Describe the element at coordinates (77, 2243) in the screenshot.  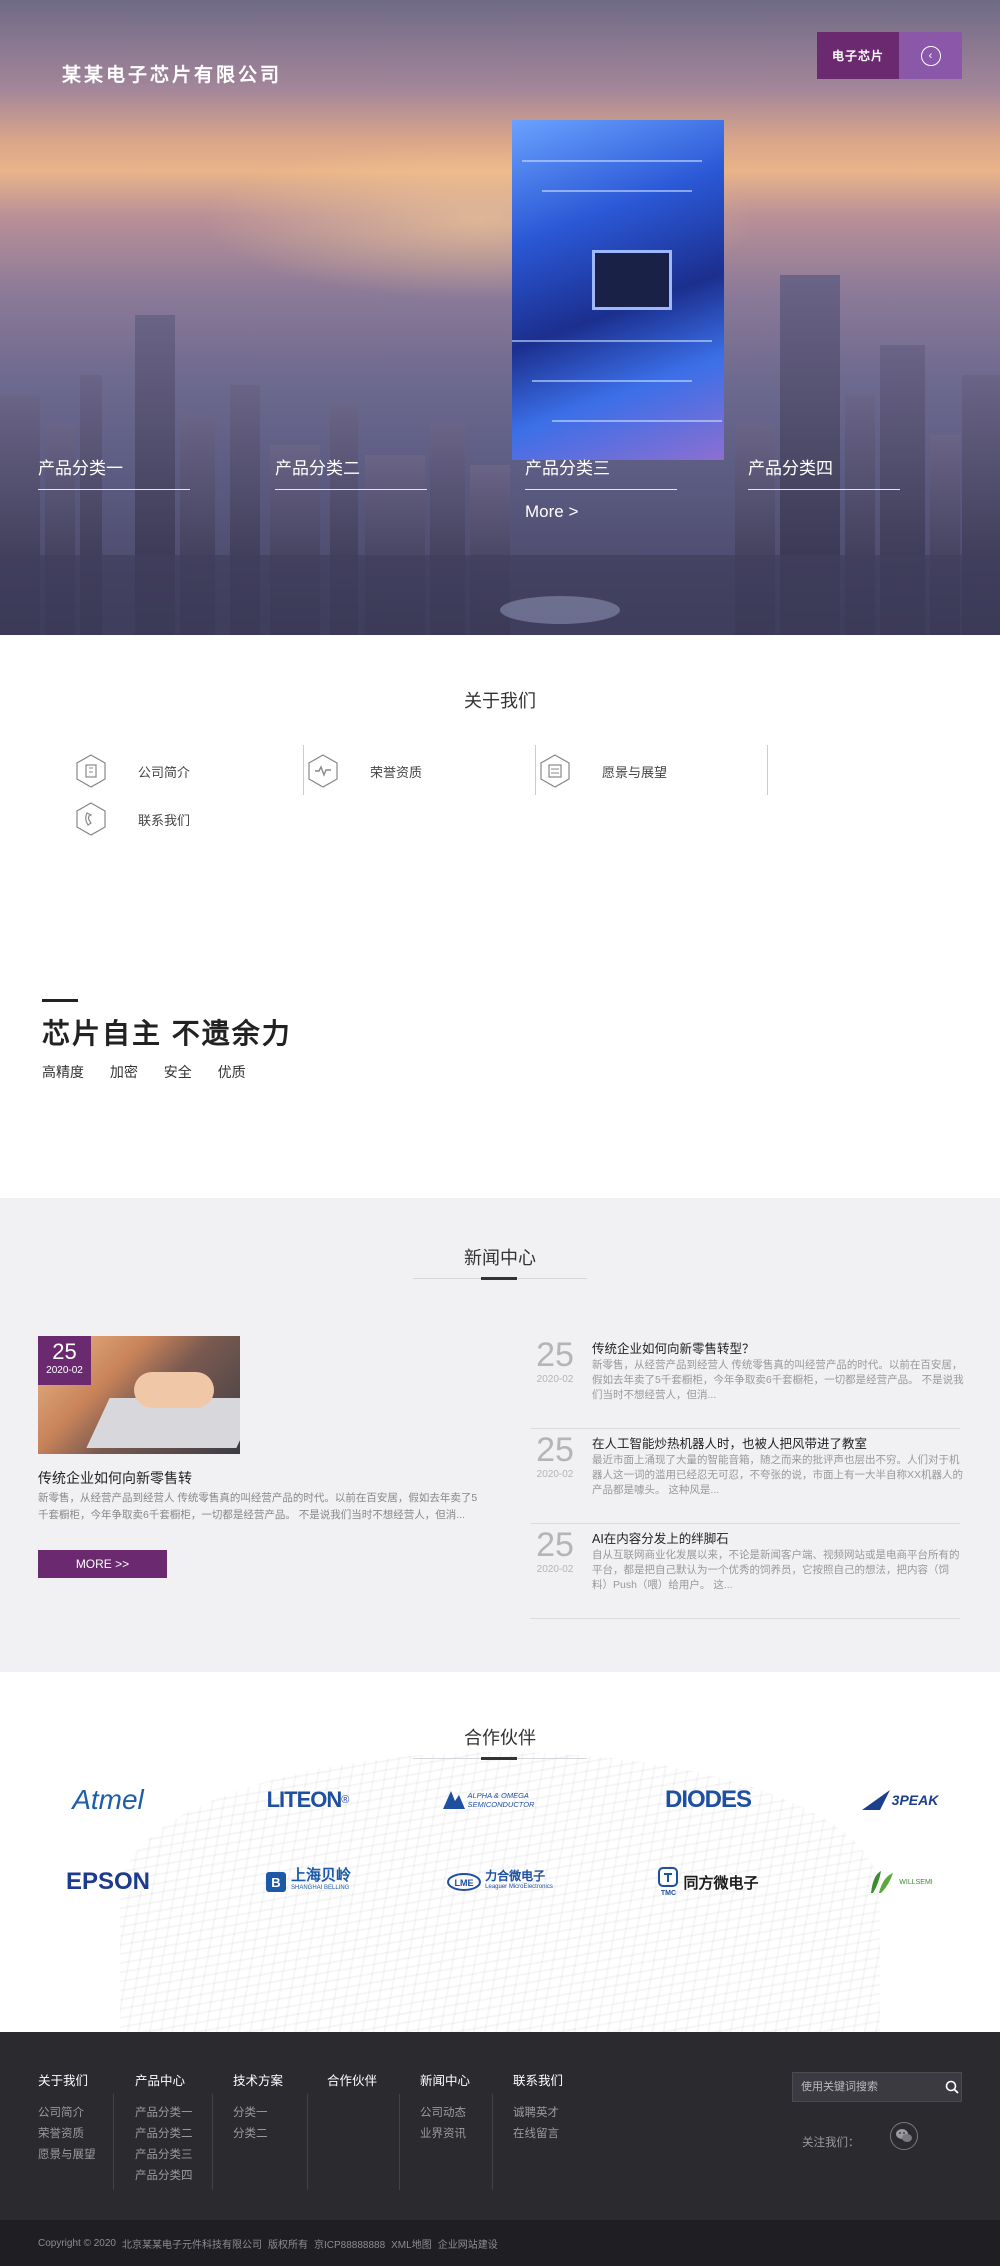
I see `copyright-text: Copyright © 2020` at that location.